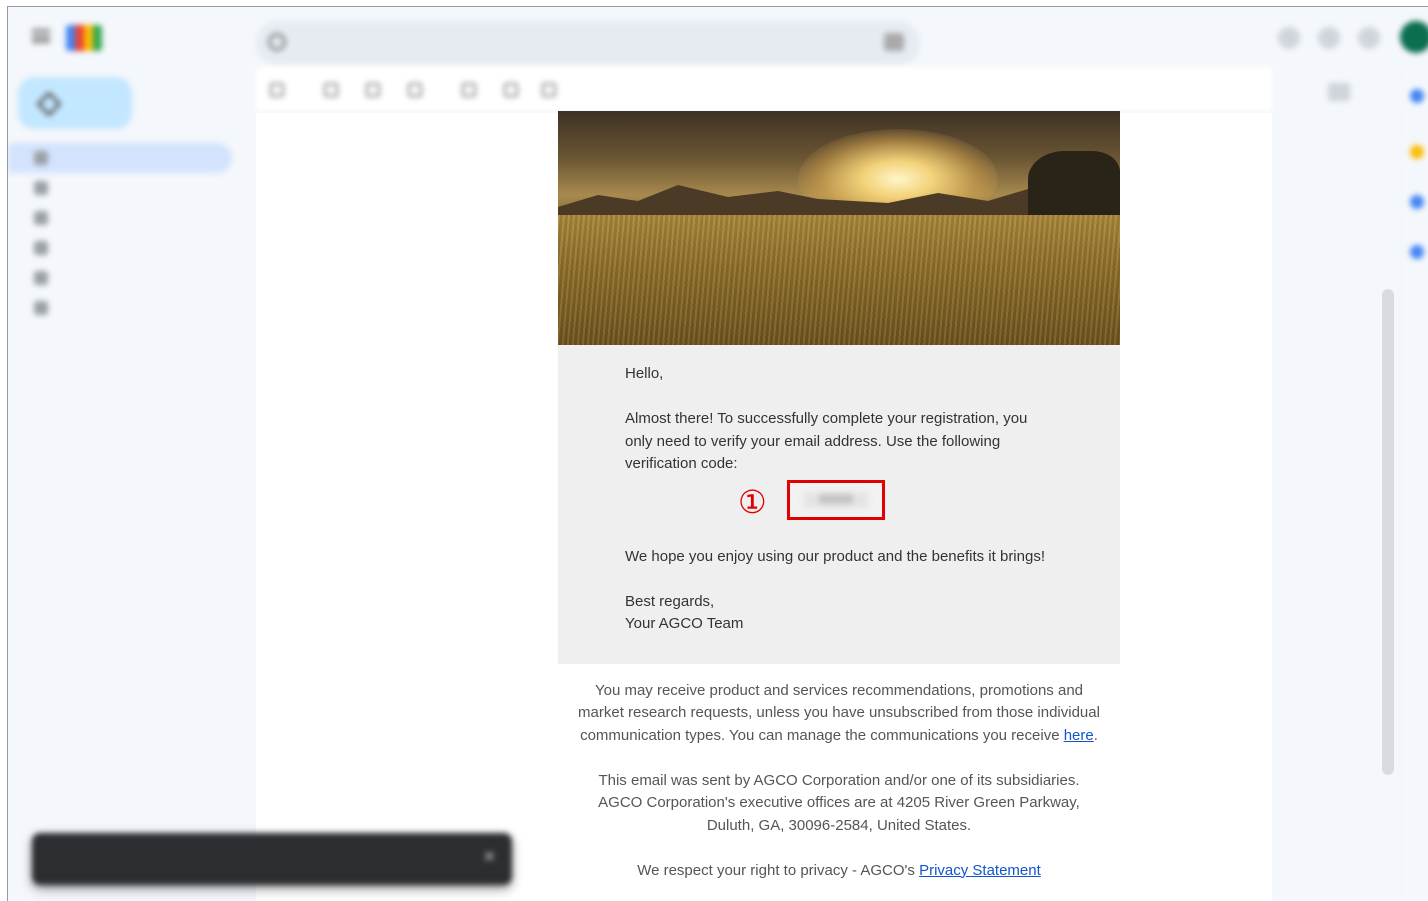 The width and height of the screenshot is (1428, 901). What do you see at coordinates (331, 90) in the screenshot?
I see `archive-icon` at bounding box center [331, 90].